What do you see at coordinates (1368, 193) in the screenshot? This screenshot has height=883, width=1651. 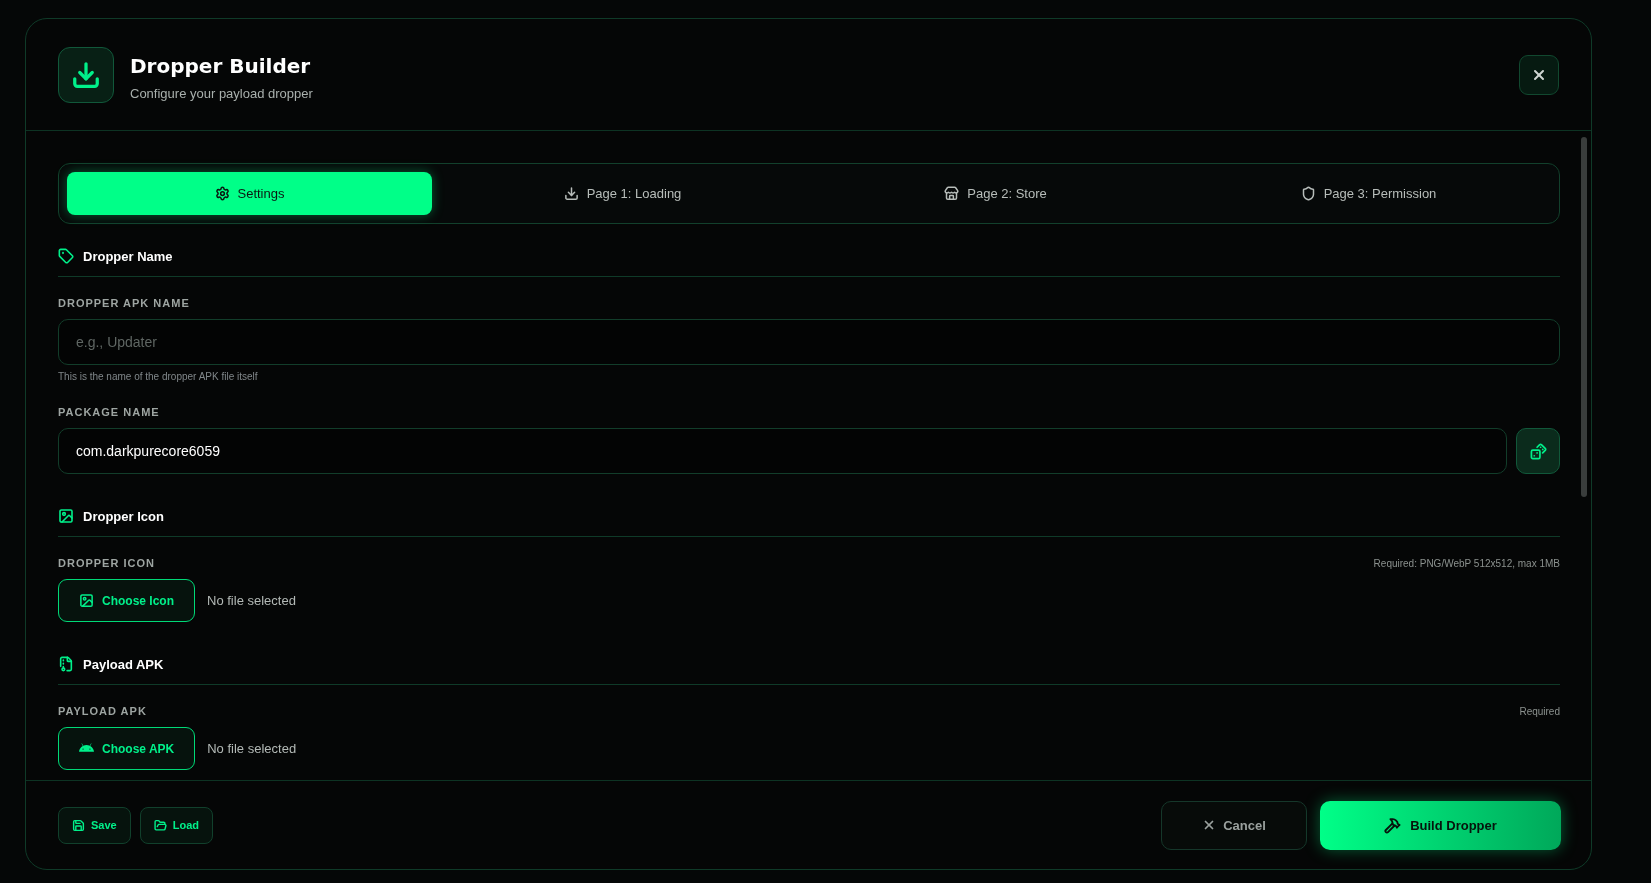 I see `tab: Page 3: Permission` at bounding box center [1368, 193].